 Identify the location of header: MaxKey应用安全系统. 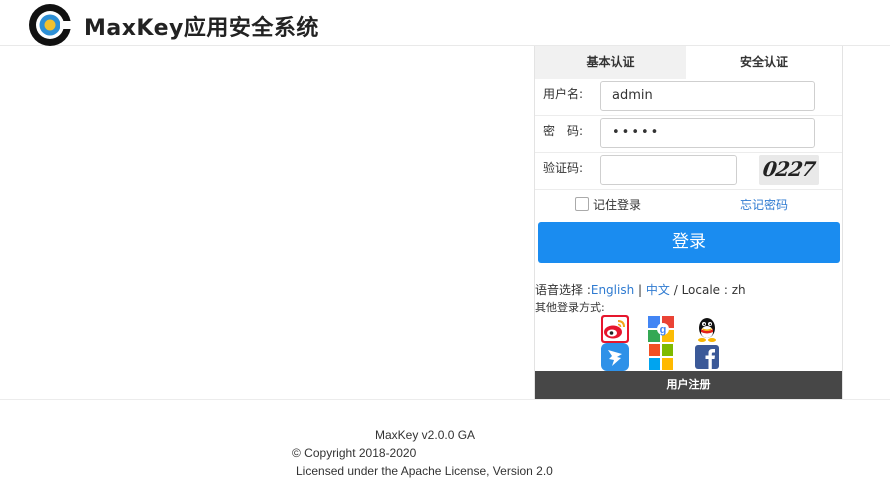
(445, 23).